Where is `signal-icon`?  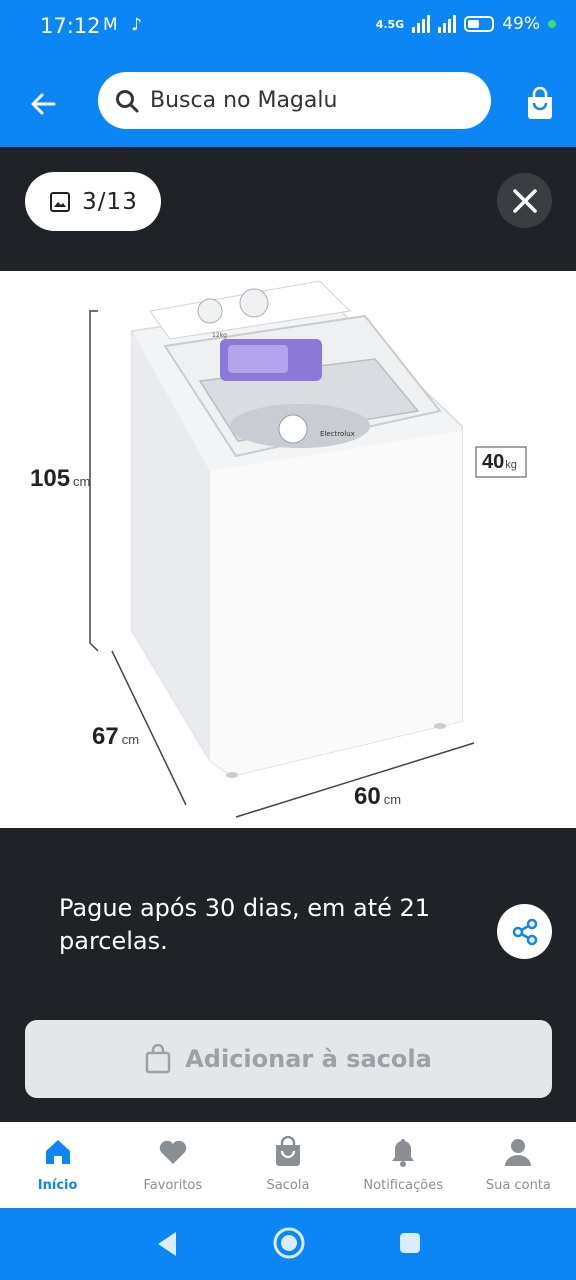 signal-icon is located at coordinates (421, 24).